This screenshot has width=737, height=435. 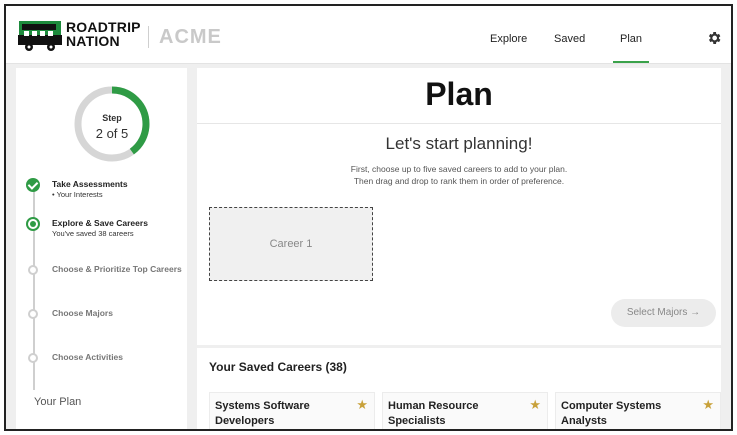 What do you see at coordinates (714, 38) in the screenshot?
I see `gear-icon` at bounding box center [714, 38].